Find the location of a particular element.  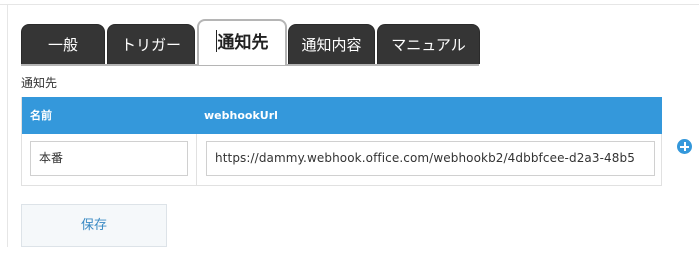

text-caret is located at coordinates (216, 41).